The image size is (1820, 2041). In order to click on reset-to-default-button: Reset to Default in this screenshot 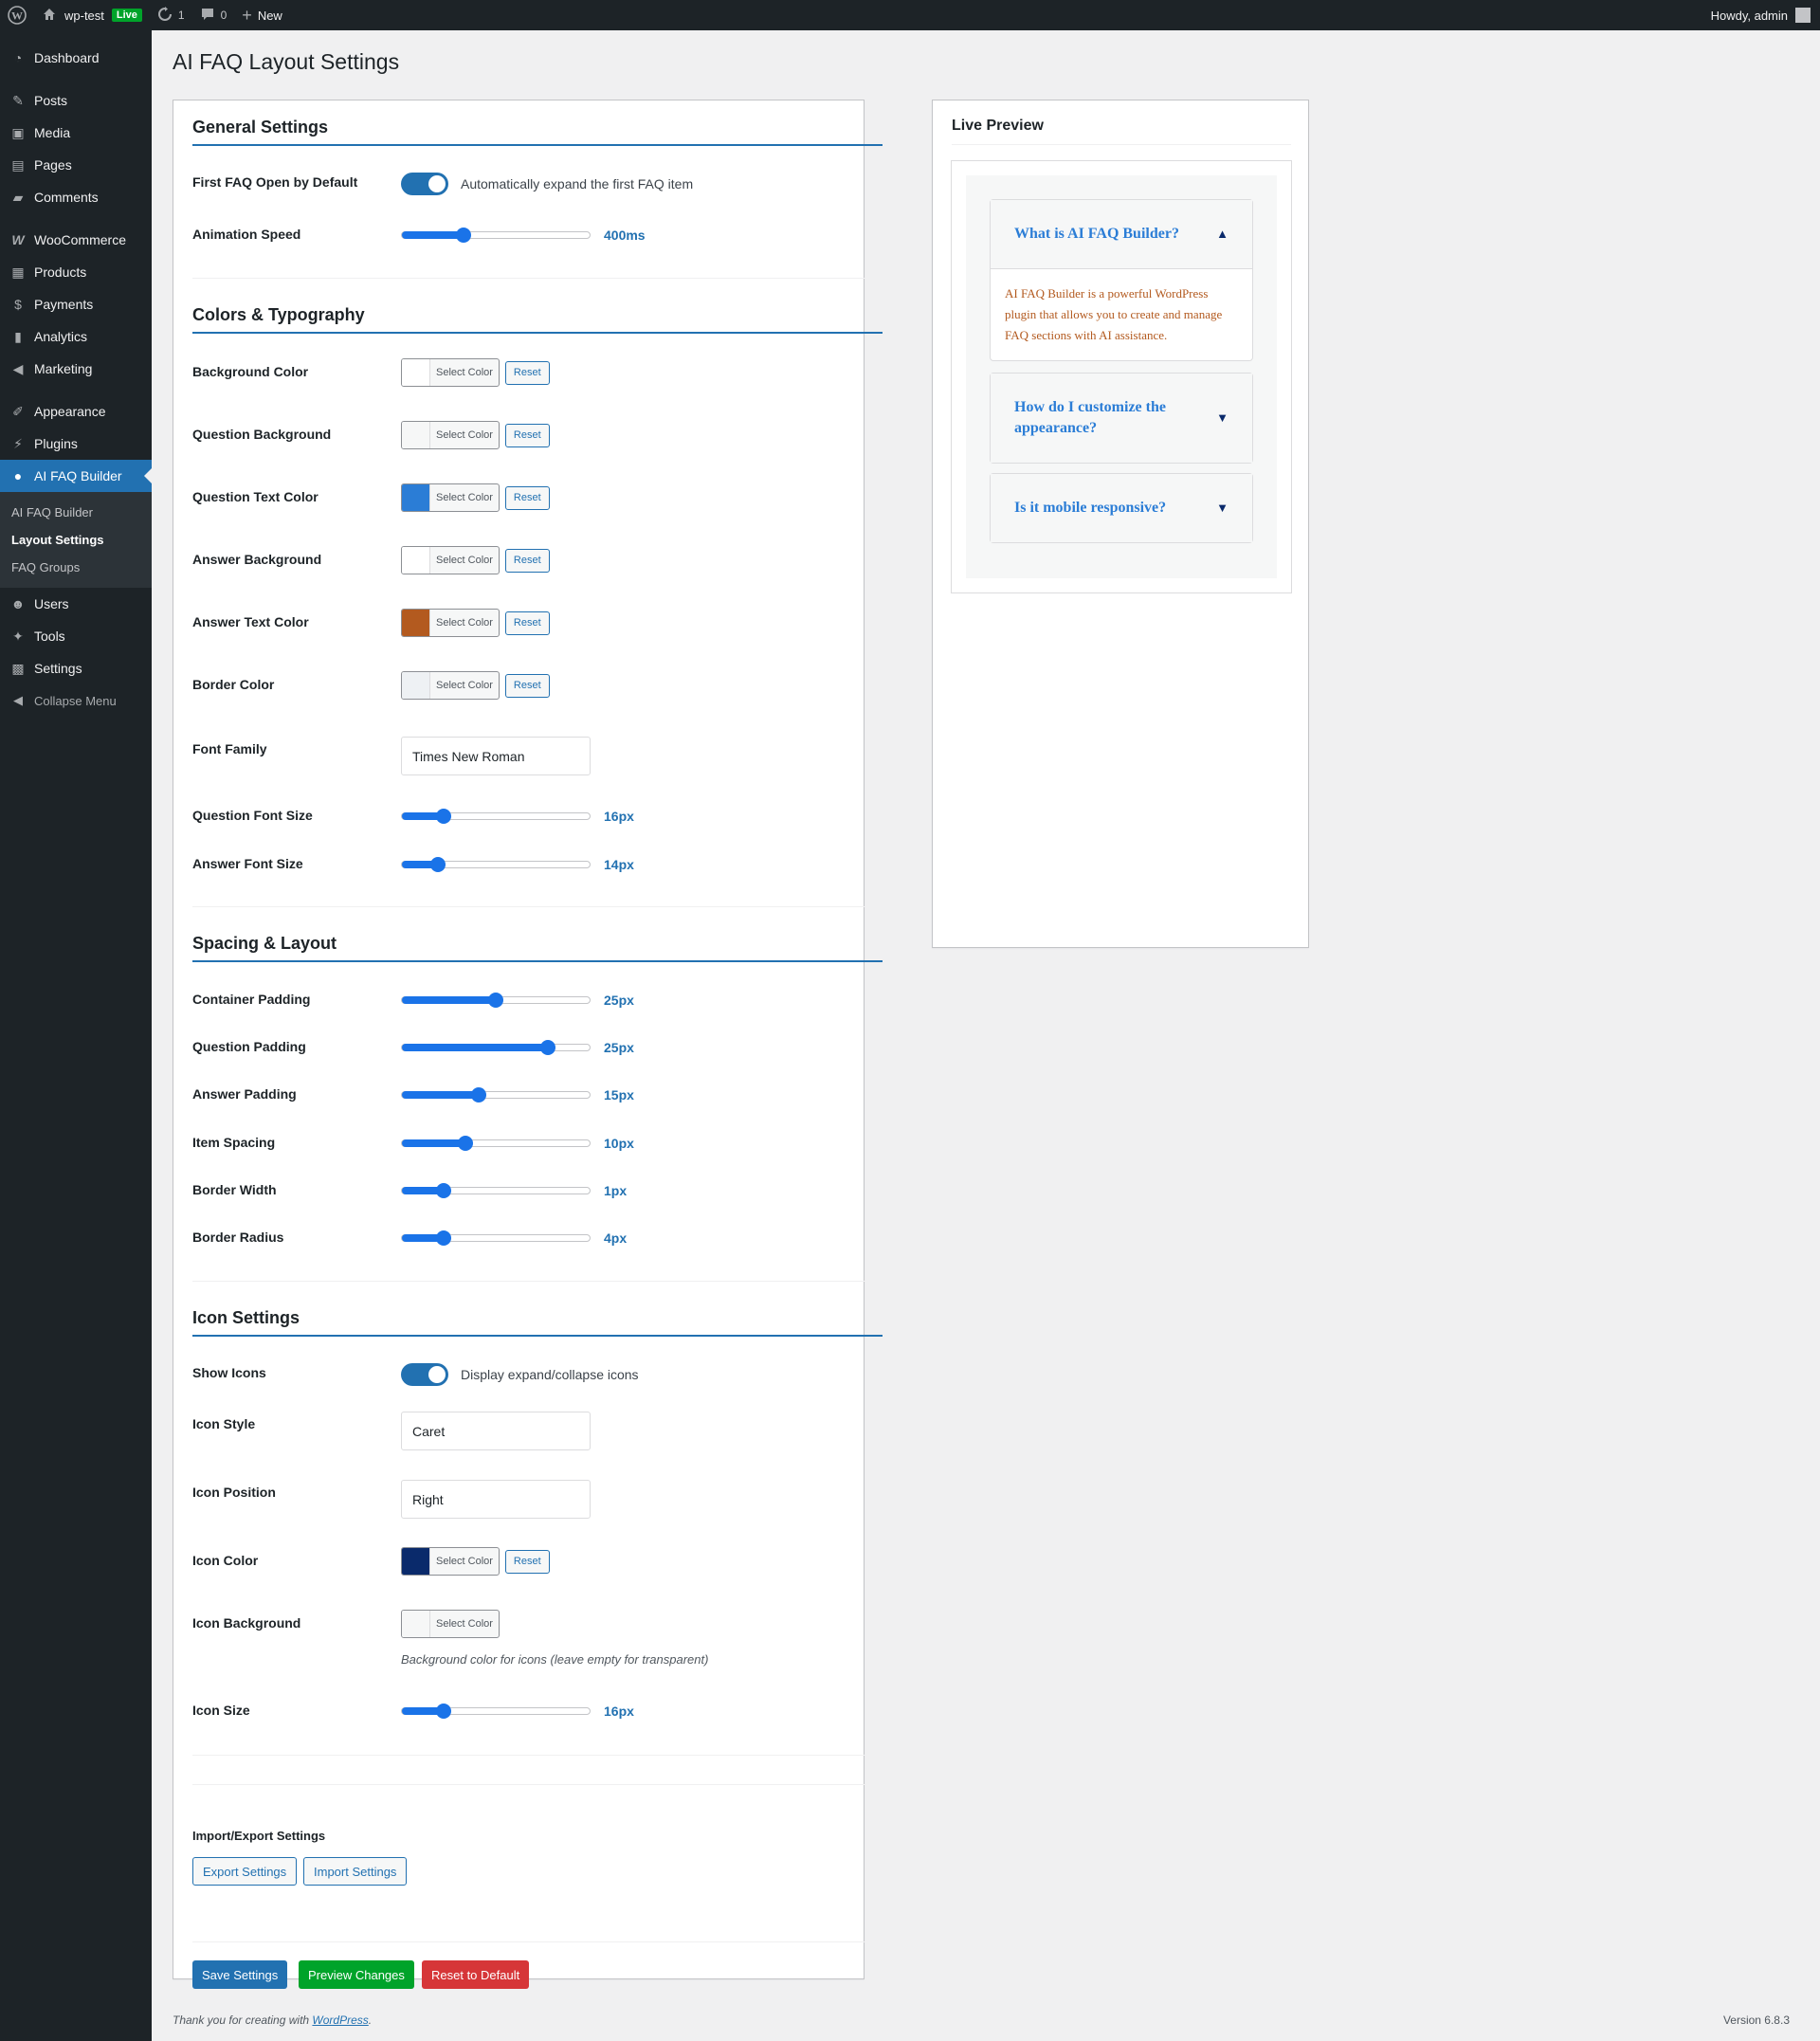, I will do `click(476, 1974)`.